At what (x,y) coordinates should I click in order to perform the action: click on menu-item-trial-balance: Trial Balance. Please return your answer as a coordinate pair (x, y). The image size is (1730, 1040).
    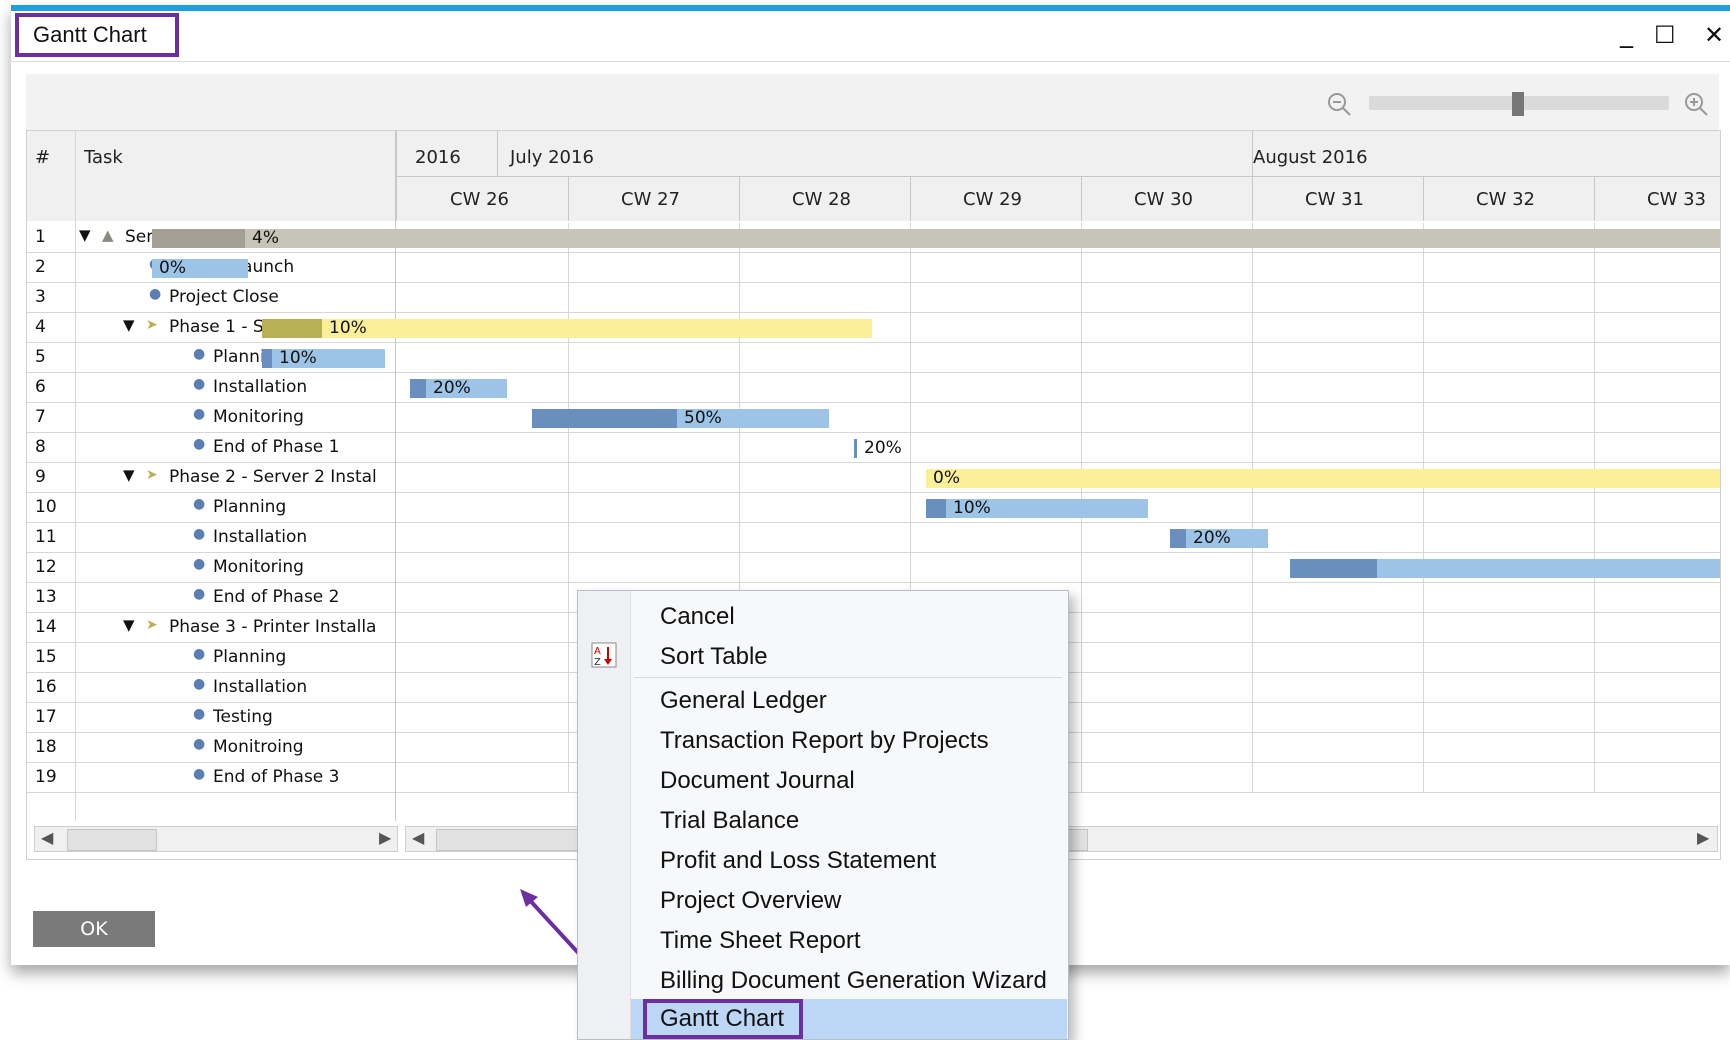
    Looking at the image, I should click on (729, 821).